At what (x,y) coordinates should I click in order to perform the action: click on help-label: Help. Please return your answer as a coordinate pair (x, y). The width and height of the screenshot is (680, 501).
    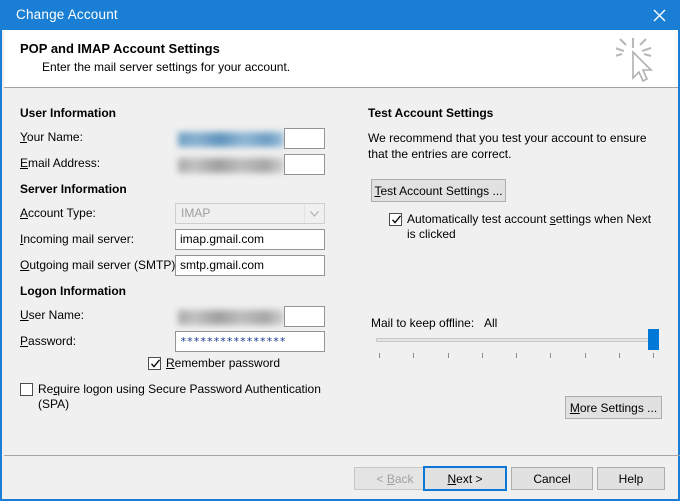
    Looking at the image, I should click on (631, 478).